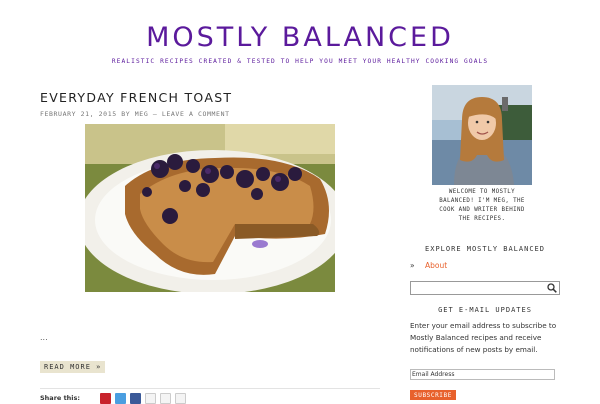 The image size is (600, 404). Describe the element at coordinates (210, 388) in the screenshot. I see `divider` at that location.